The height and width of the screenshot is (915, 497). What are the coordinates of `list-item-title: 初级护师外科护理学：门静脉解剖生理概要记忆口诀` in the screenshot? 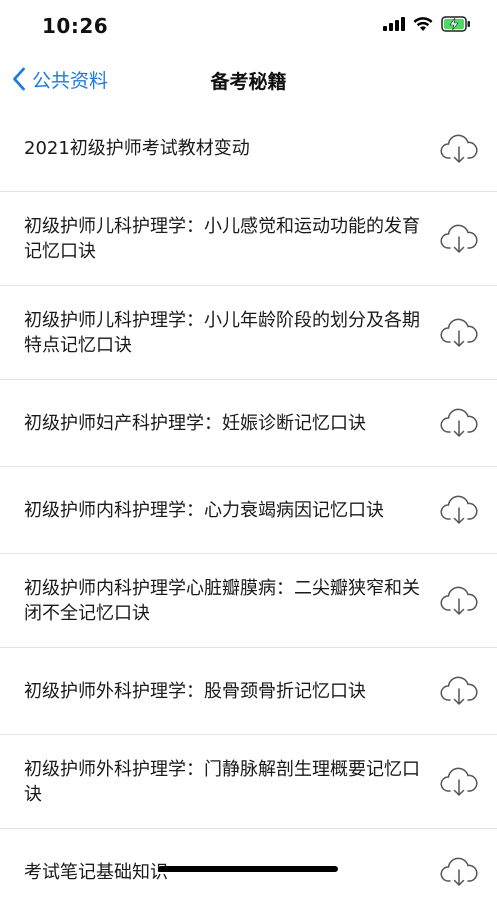 It's located at (222, 781).